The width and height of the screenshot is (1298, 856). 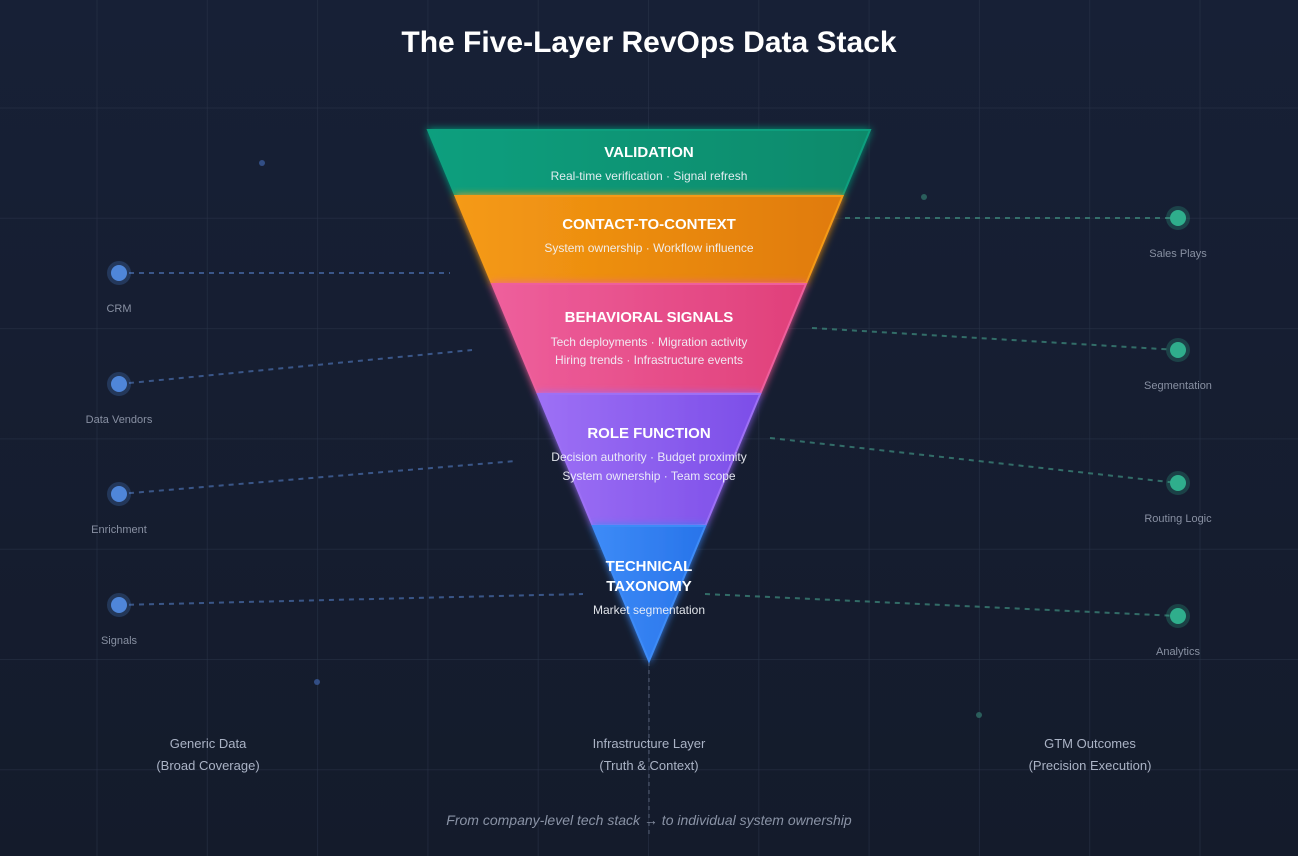 What do you see at coordinates (648, 433) in the screenshot?
I see `layer-title: ROLE FUNCTION` at bounding box center [648, 433].